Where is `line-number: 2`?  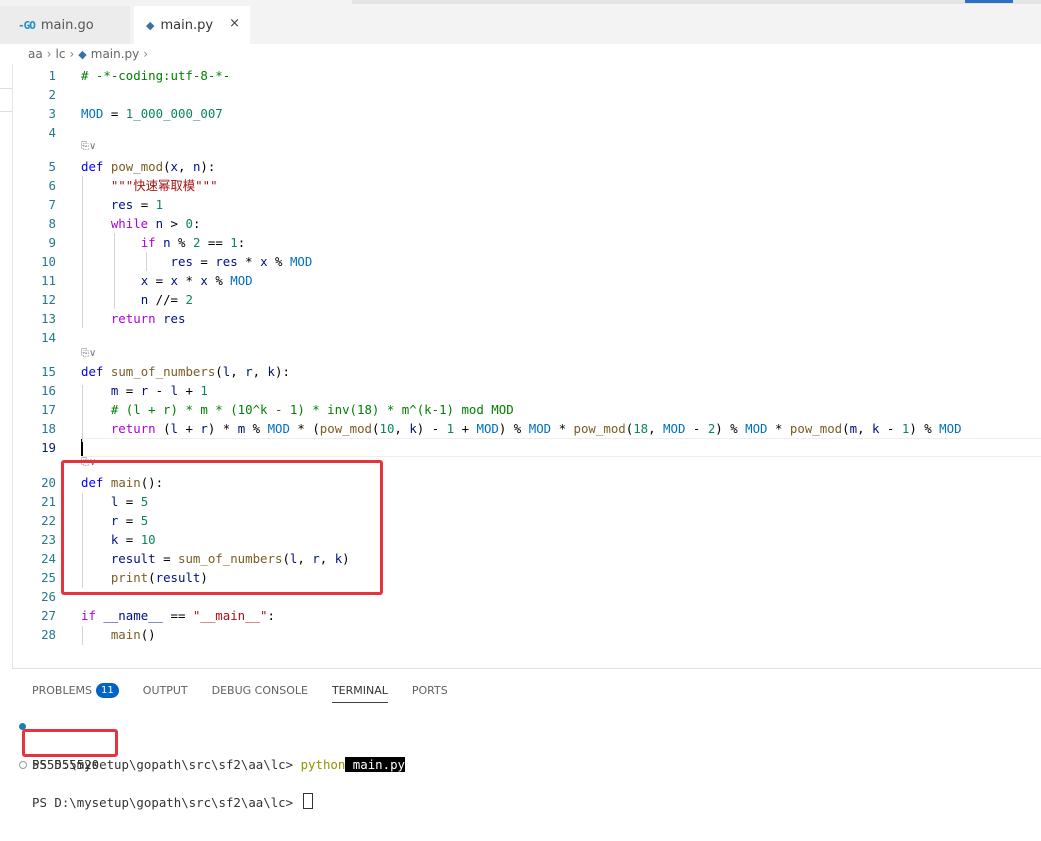
line-number: 2 is located at coordinates (52, 94).